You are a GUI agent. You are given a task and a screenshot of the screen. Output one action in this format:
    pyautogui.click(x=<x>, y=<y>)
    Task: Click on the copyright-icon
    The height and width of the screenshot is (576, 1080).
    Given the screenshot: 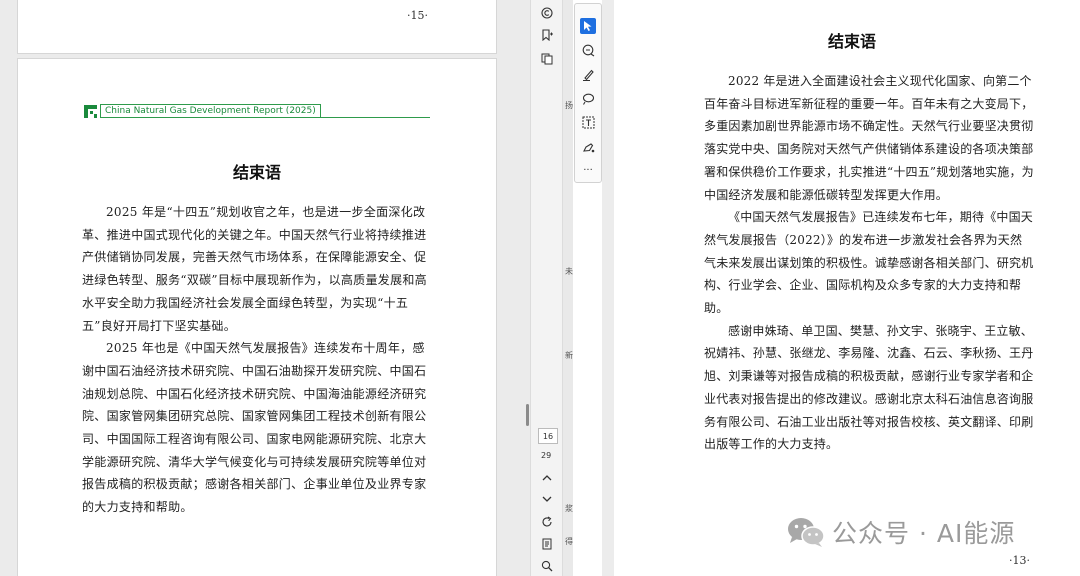 What is the action you would take?
    pyautogui.click(x=547, y=13)
    